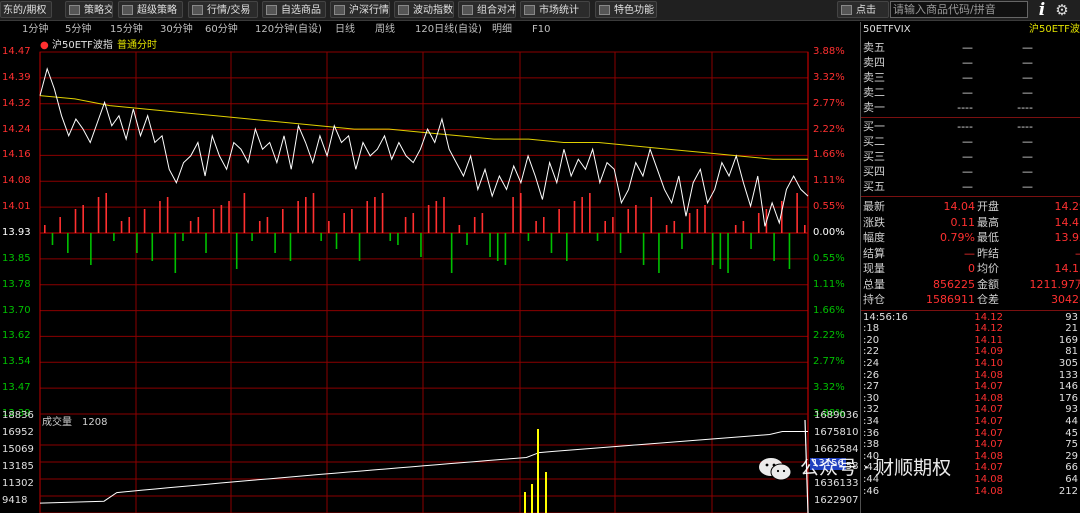  What do you see at coordinates (626, 9) in the screenshot?
I see `toolbar-item-9: 特色功能` at bounding box center [626, 9].